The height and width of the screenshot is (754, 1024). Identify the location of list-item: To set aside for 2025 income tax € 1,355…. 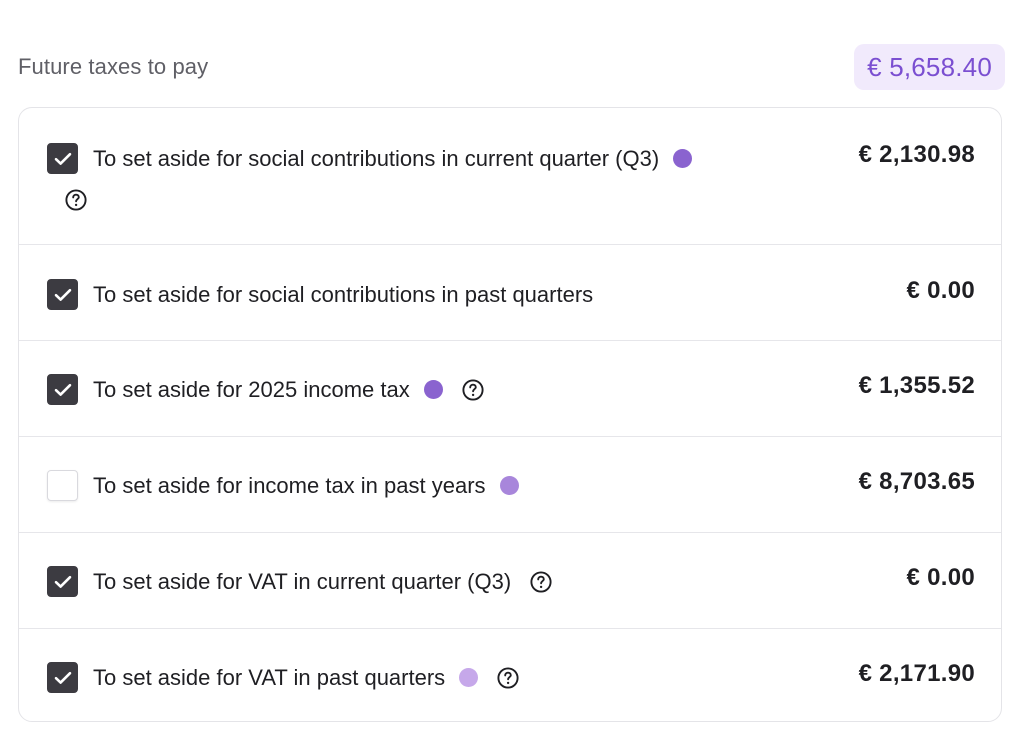
(510, 389).